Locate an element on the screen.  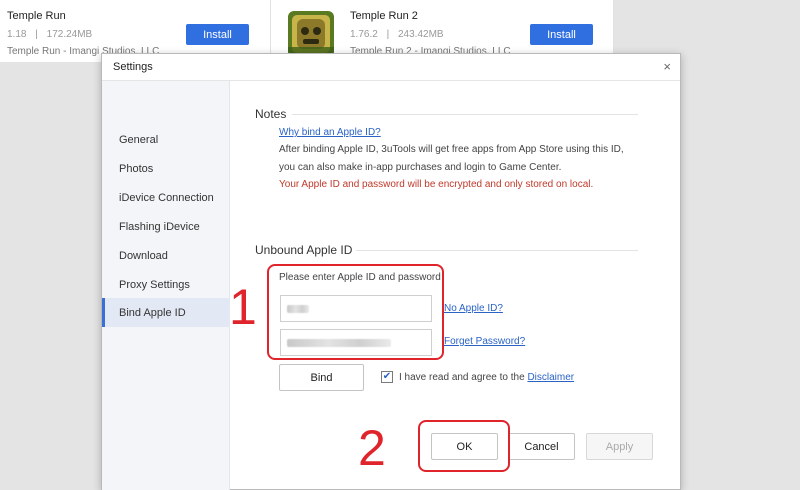
agree-text: I have read and agree to the is located at coordinates (462, 377).